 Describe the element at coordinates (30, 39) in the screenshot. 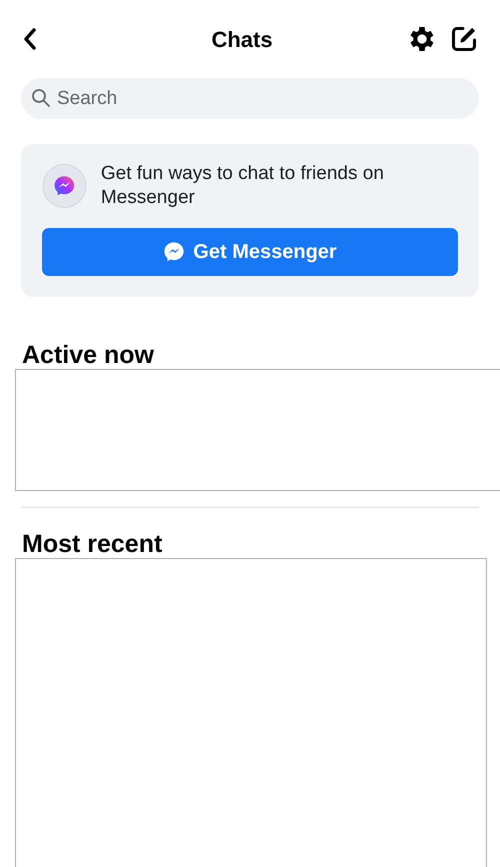

I see `back-icon` at that location.